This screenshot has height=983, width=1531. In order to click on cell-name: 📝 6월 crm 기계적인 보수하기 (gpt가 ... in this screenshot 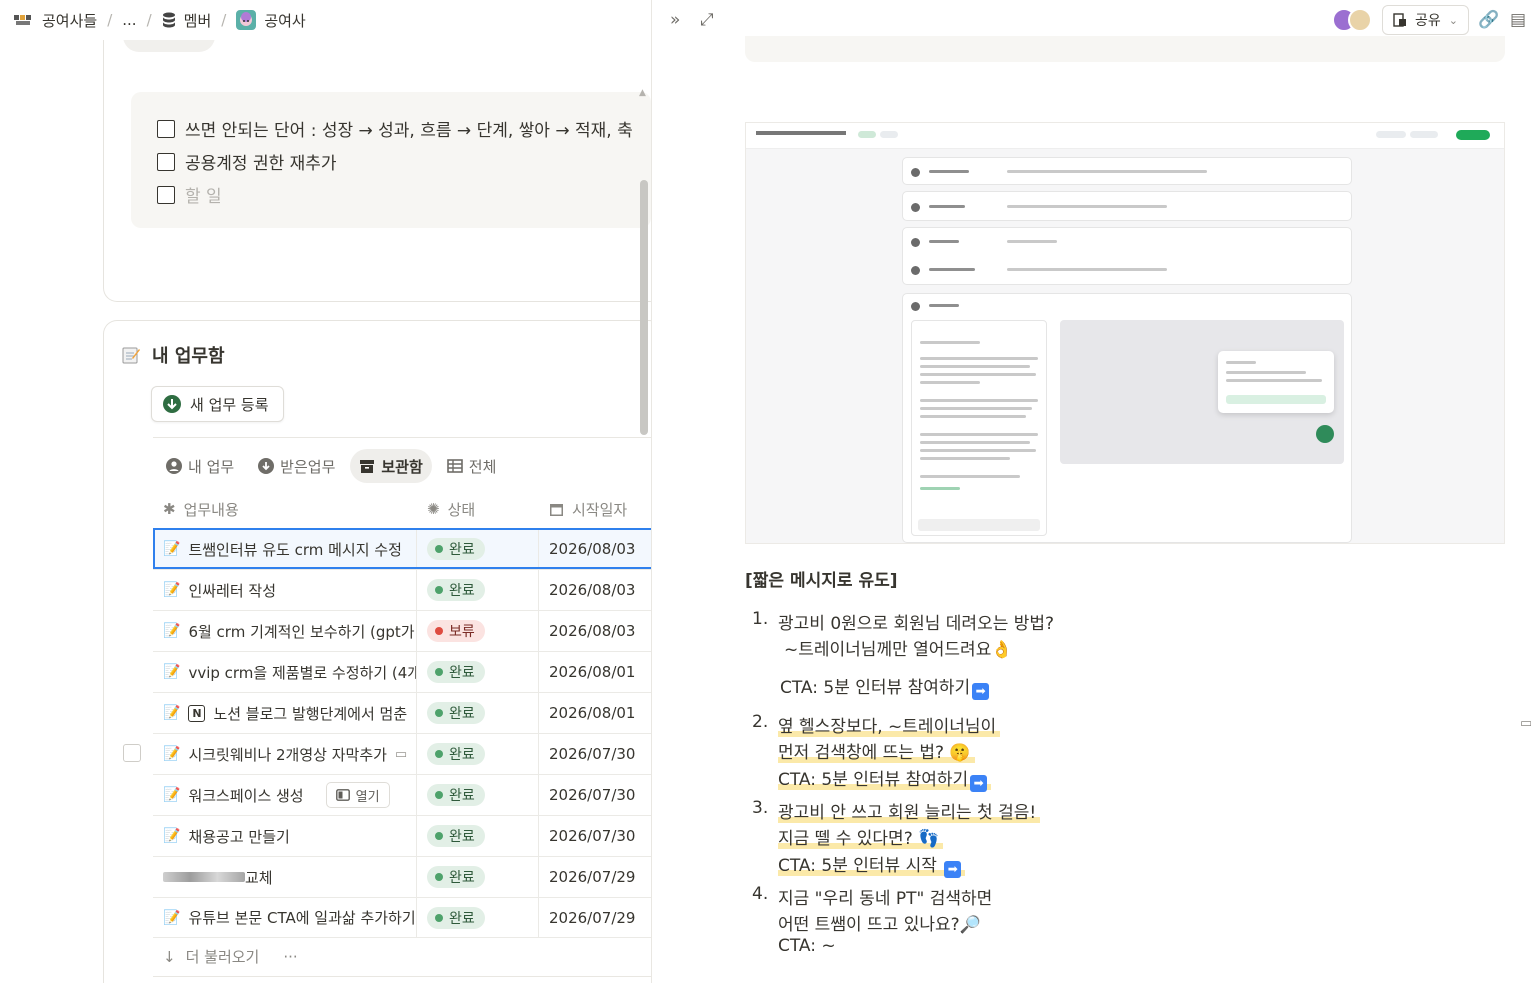, I will do `click(285, 631)`.